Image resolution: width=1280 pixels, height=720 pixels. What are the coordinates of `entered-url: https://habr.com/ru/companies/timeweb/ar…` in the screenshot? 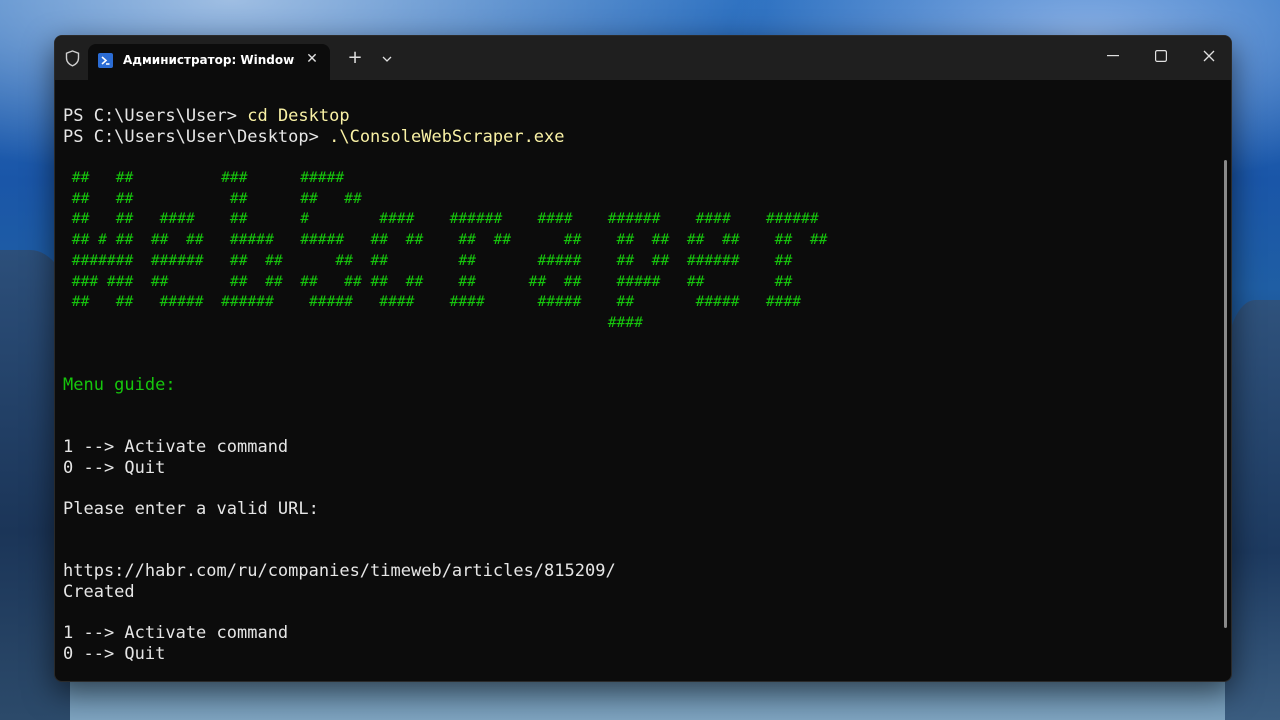 It's located at (339, 571).